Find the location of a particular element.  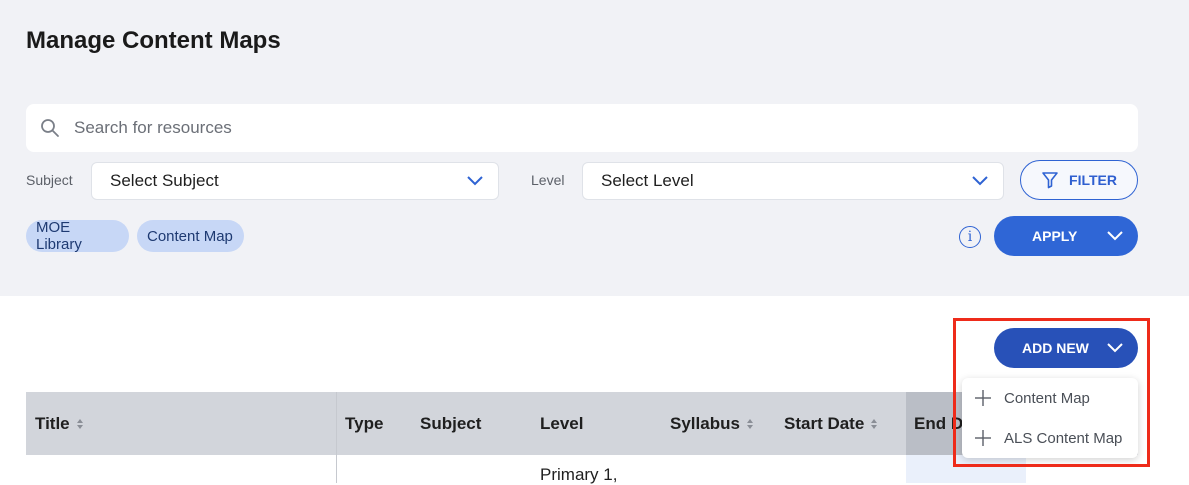

column-header-level-label: Level is located at coordinates (562, 423).